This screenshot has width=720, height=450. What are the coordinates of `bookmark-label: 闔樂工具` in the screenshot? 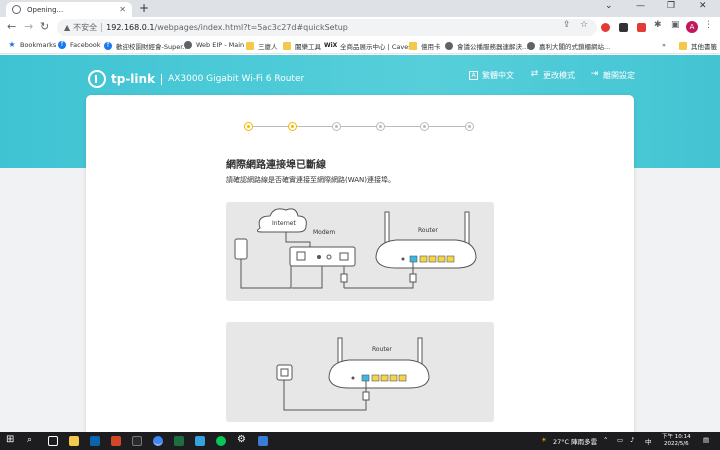 It's located at (308, 47).